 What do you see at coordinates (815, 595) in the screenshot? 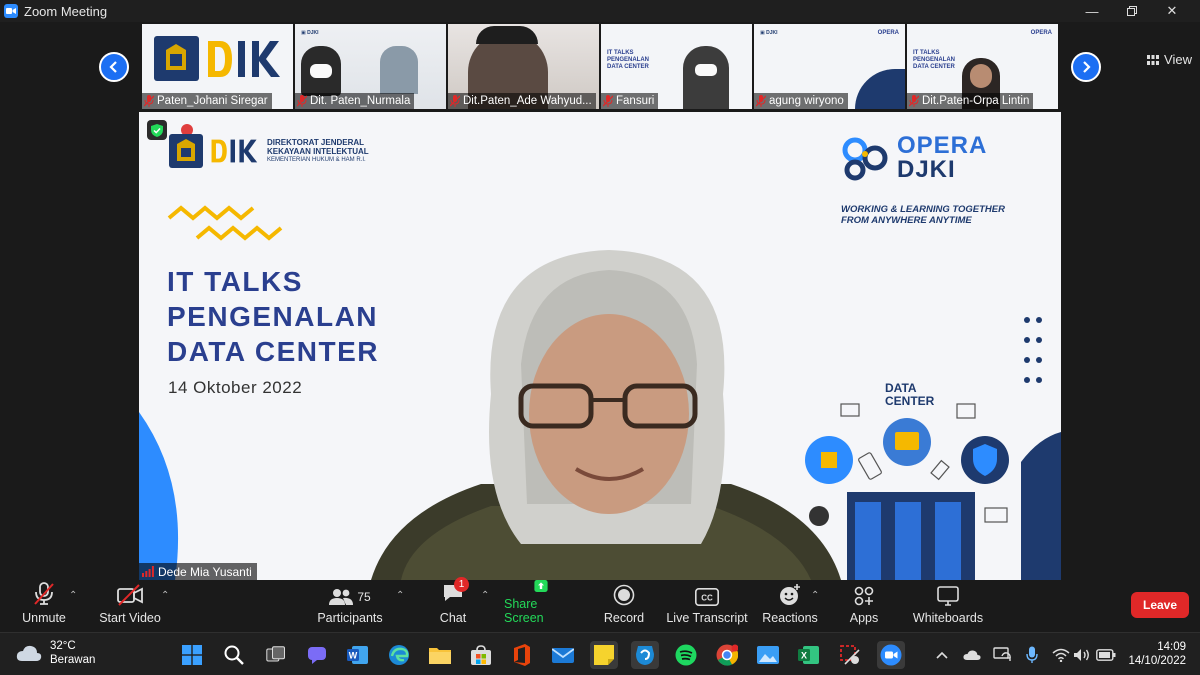
I see `reactions-caret-icon: ⌃` at bounding box center [815, 595].